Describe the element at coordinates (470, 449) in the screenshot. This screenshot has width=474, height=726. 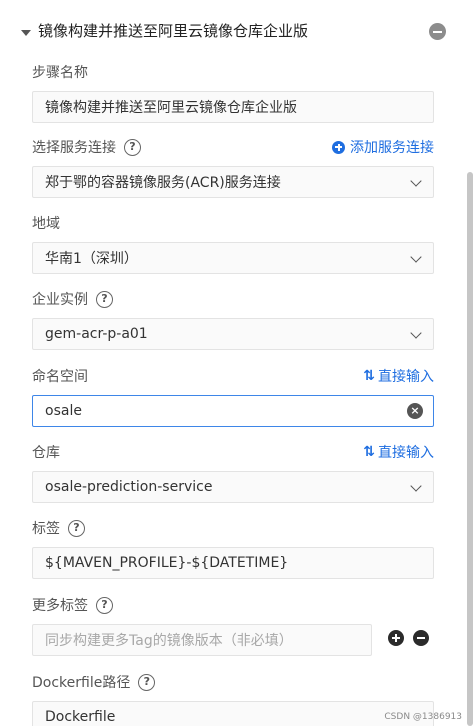
I see `scrollbar` at that location.